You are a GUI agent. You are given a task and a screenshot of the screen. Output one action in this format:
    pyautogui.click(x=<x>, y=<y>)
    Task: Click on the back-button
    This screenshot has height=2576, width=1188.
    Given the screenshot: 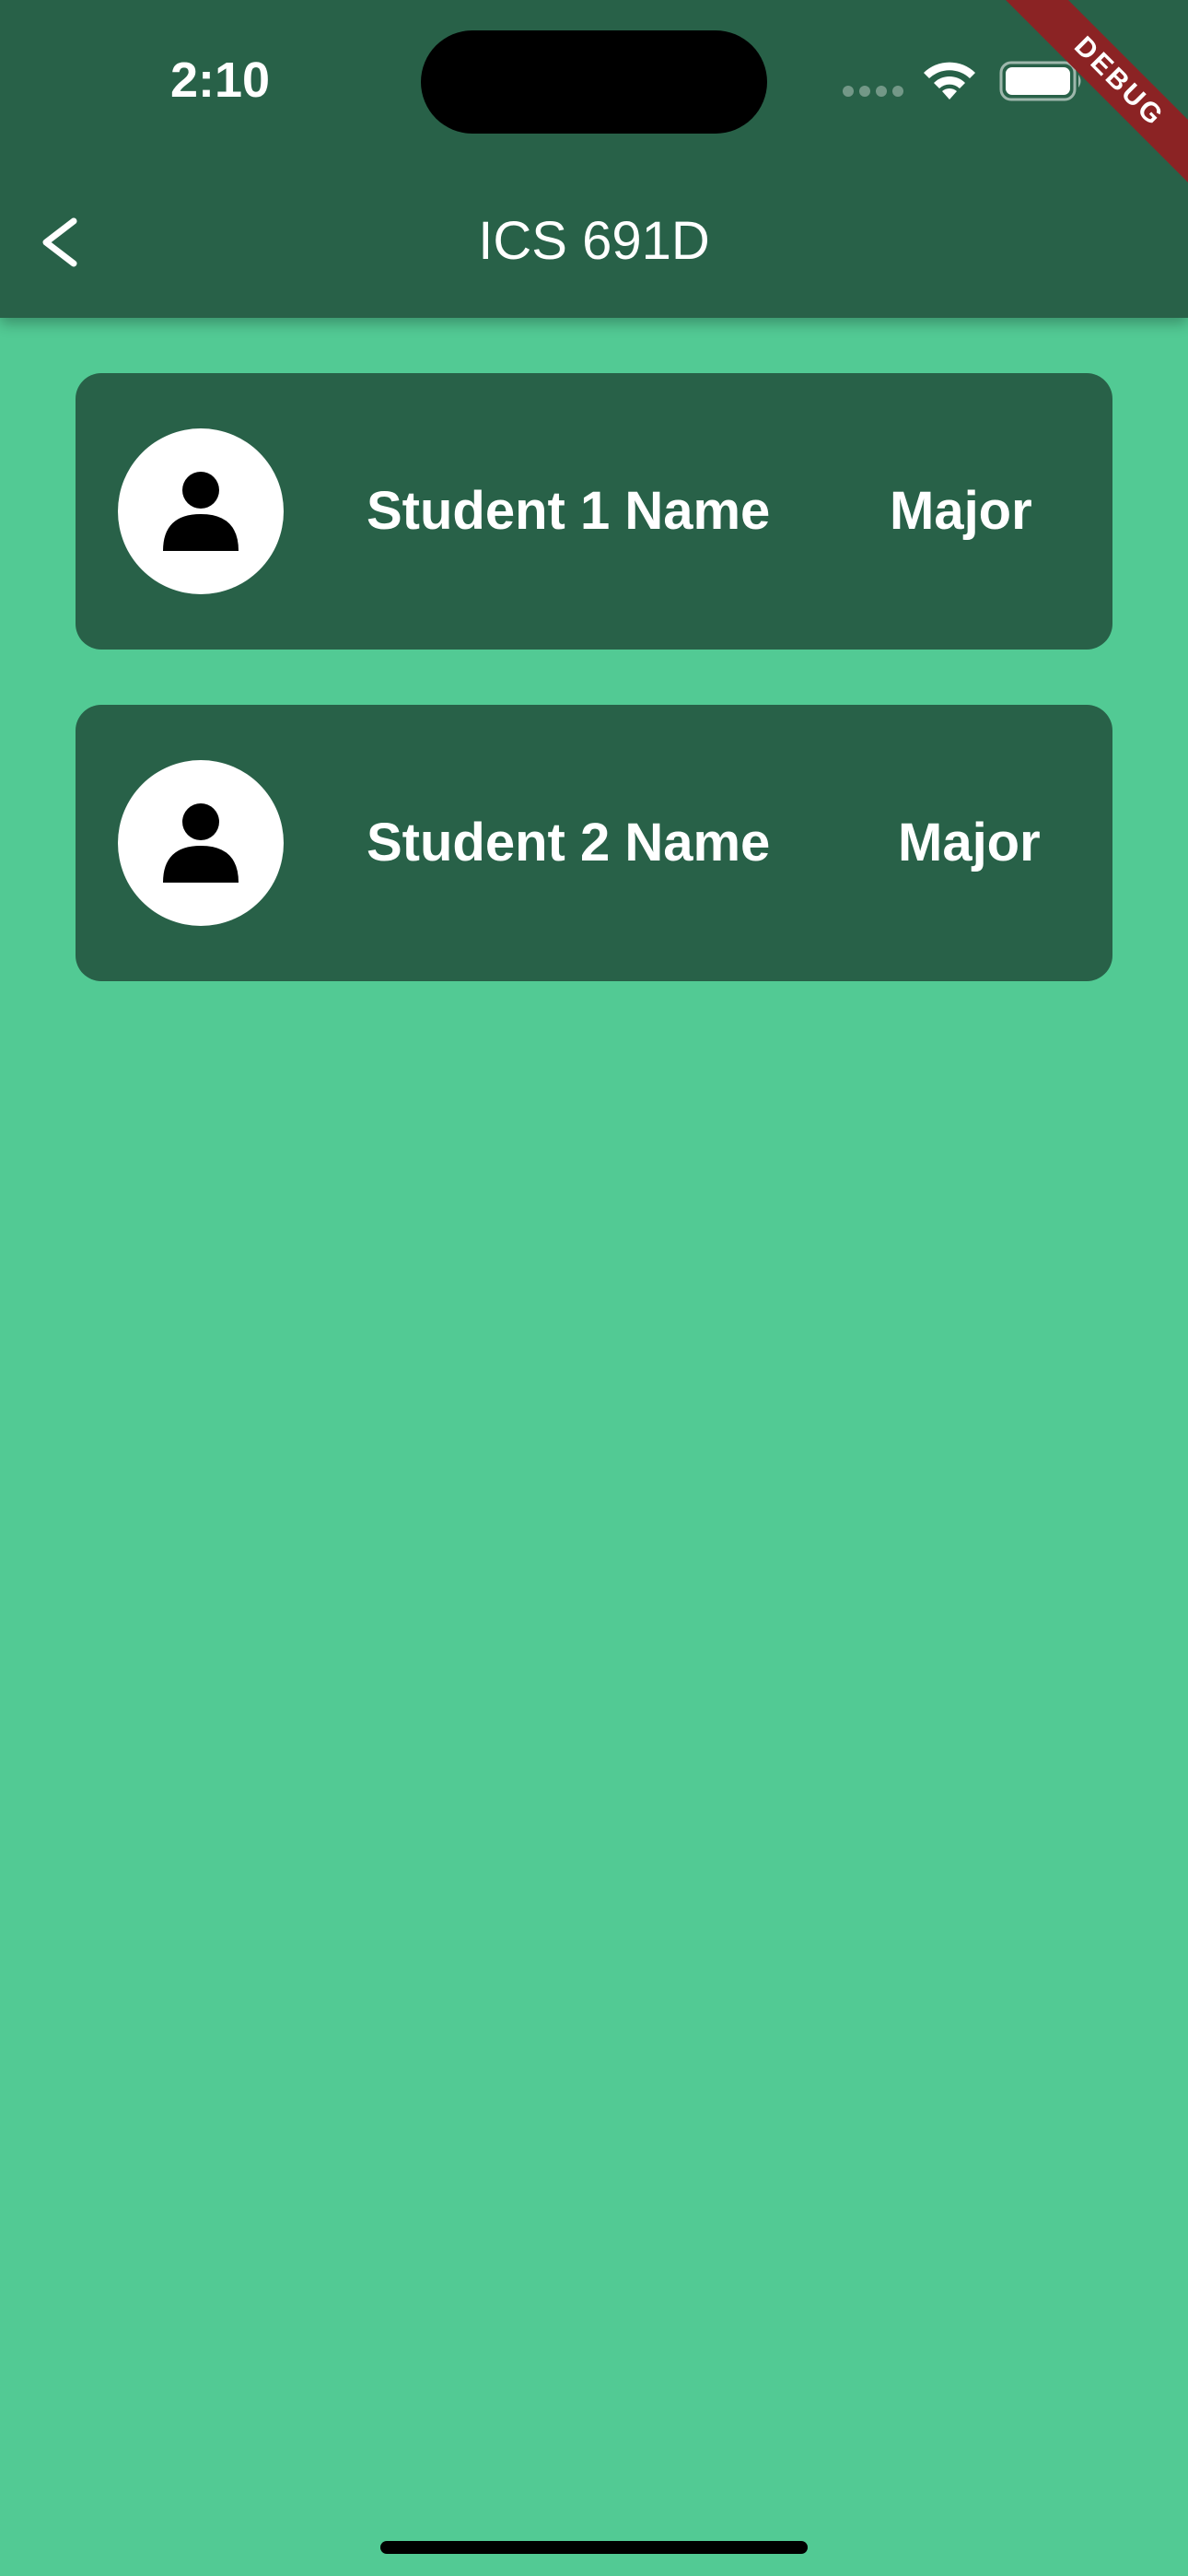 What is the action you would take?
    pyautogui.click(x=64, y=241)
    